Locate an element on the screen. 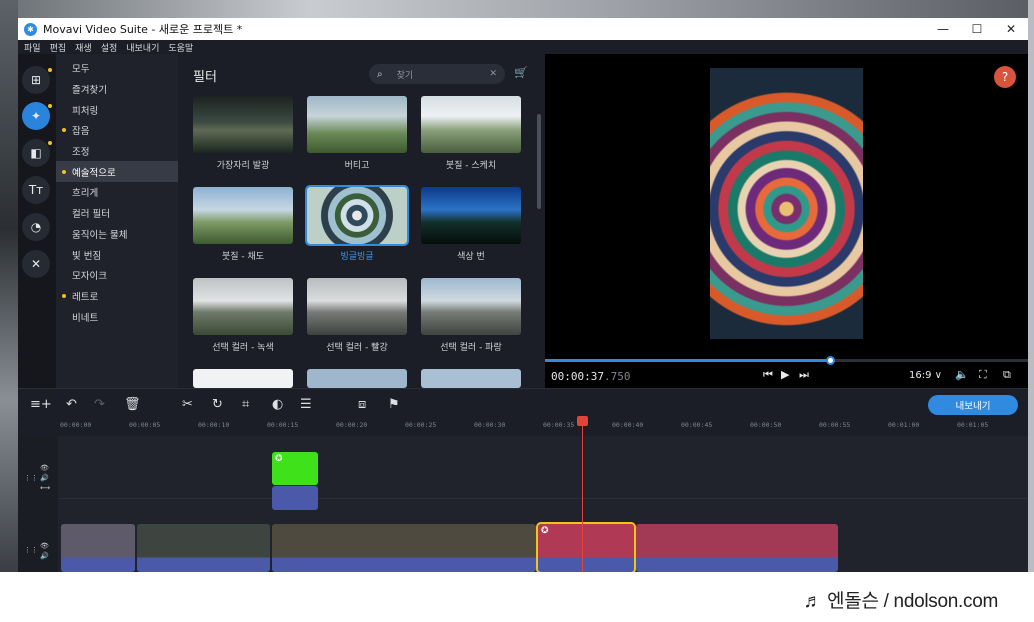 This screenshot has height=622, width=1034. overlay-audio-clip is located at coordinates (295, 498).